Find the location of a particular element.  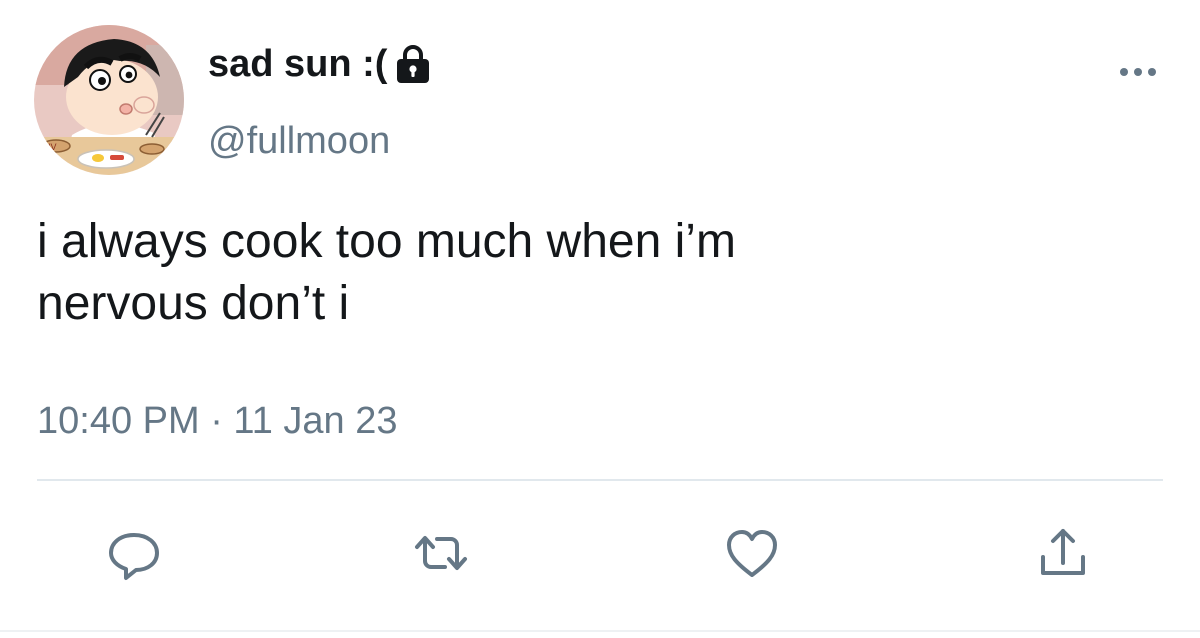

divider is located at coordinates (600, 480).